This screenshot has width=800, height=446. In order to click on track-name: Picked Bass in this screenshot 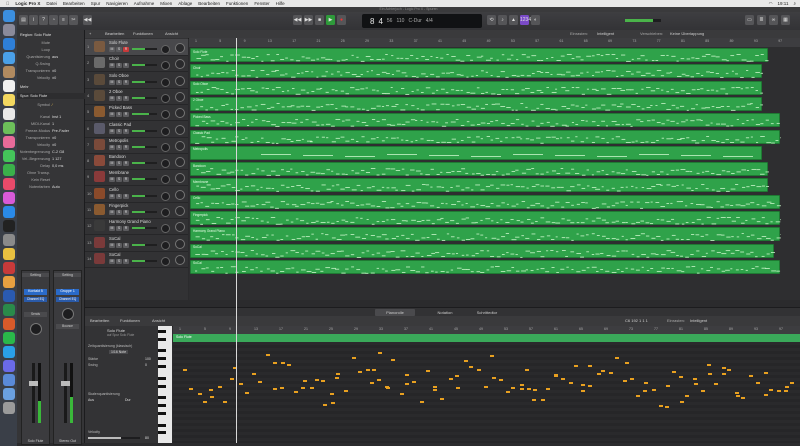, I will do `click(120, 107)`.